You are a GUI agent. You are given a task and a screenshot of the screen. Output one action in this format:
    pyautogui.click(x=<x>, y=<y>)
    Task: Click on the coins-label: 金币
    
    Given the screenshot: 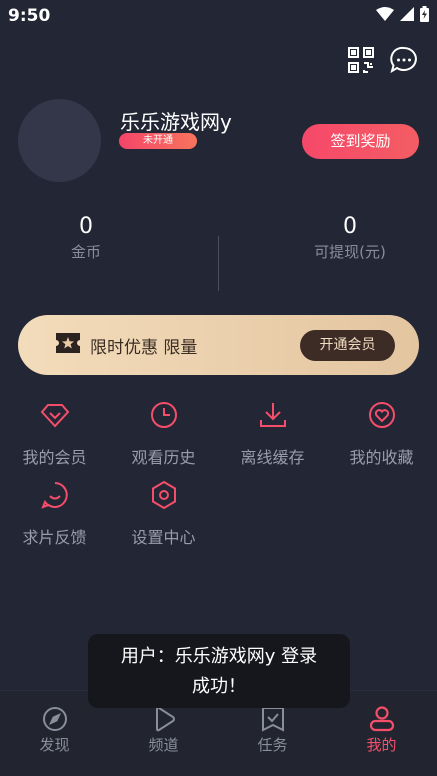 What is the action you would take?
    pyautogui.click(x=85, y=252)
    